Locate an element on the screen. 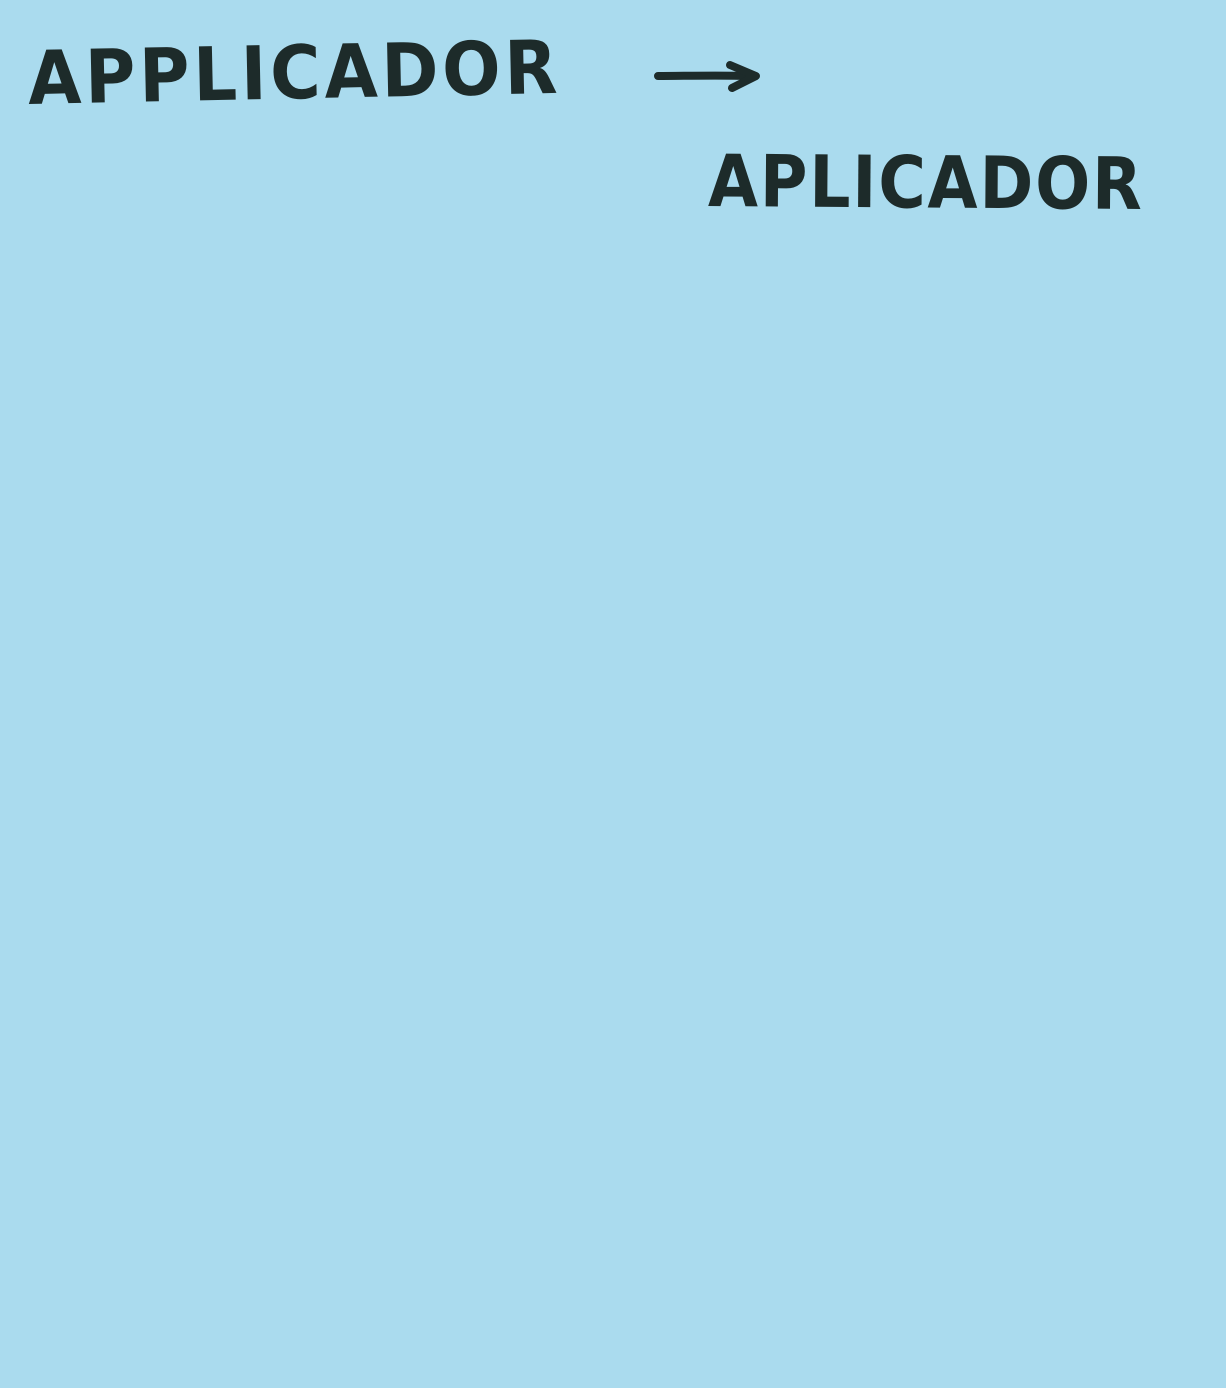 The width and height of the screenshot is (1226, 1388). right-arrow-icon is located at coordinates (707, 76).